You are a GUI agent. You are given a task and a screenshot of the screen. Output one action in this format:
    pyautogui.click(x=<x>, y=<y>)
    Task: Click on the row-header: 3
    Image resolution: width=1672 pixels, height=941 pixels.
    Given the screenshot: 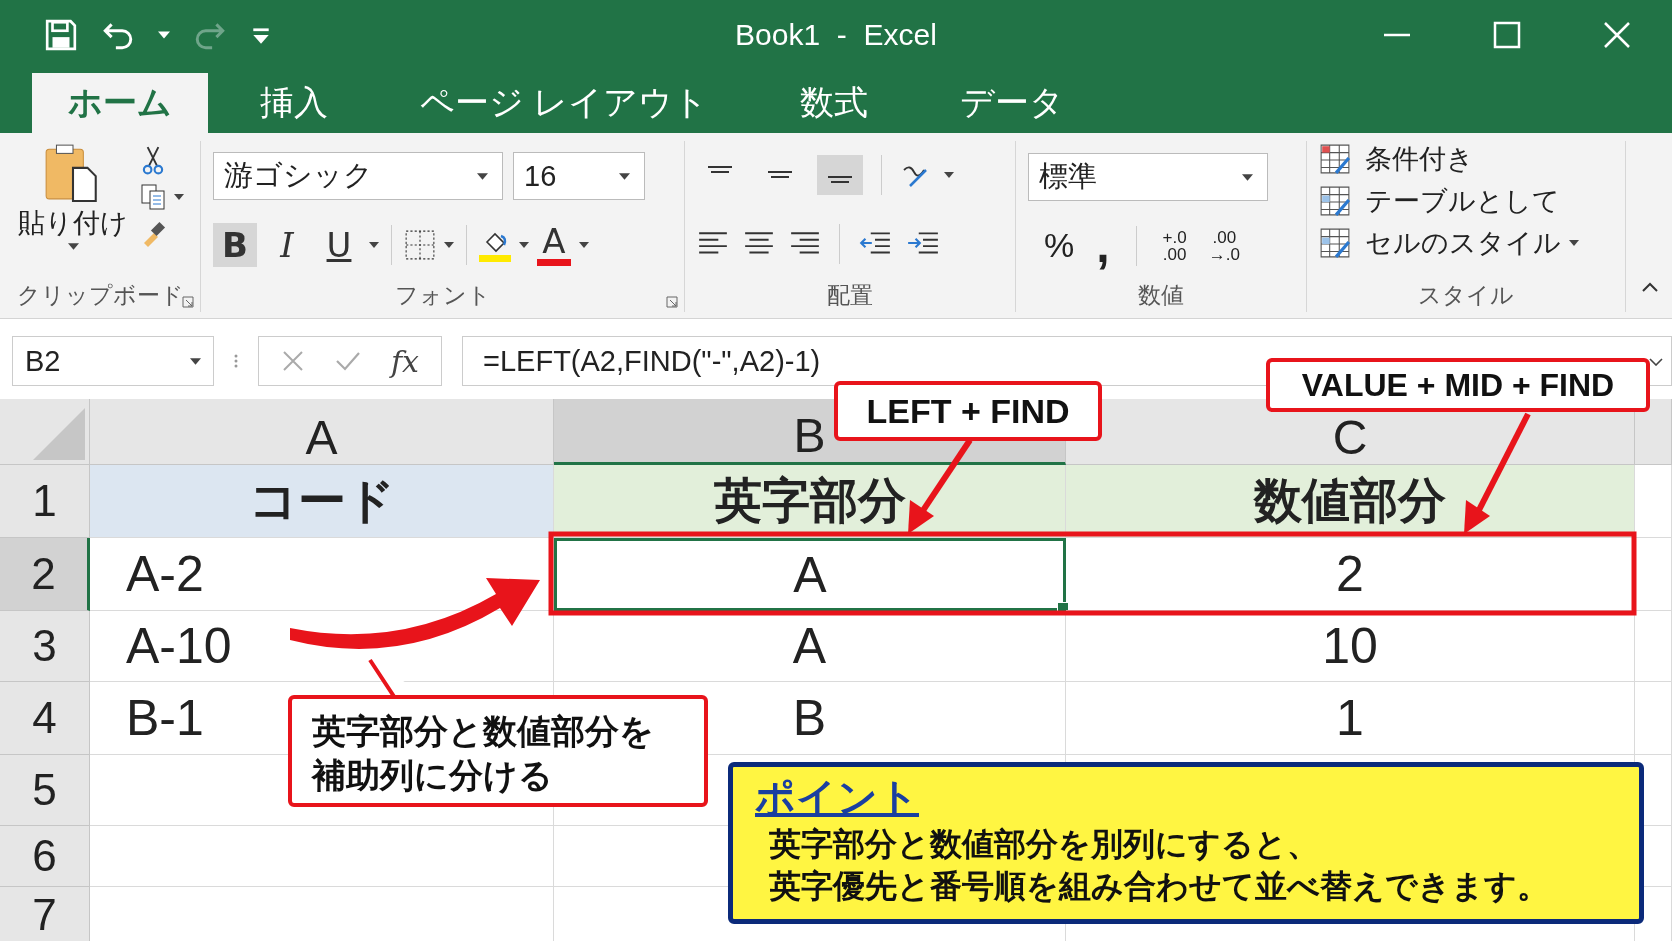 What is the action you would take?
    pyautogui.click(x=45, y=646)
    